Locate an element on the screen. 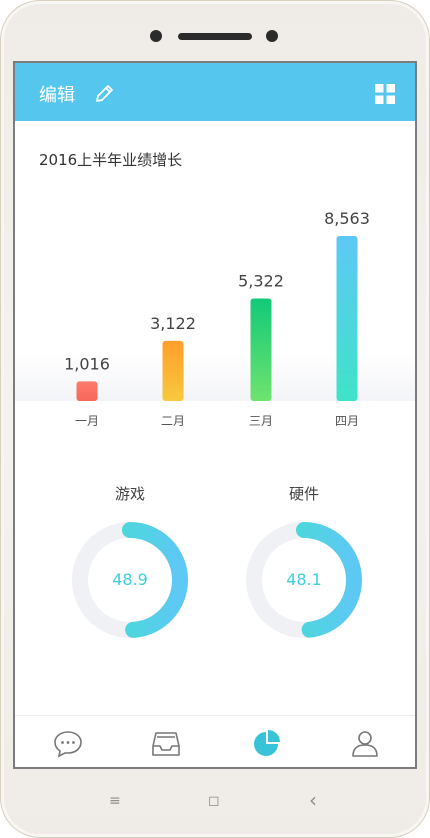 This screenshot has width=430, height=838. donut-value: 48.1 is located at coordinates (304, 579).